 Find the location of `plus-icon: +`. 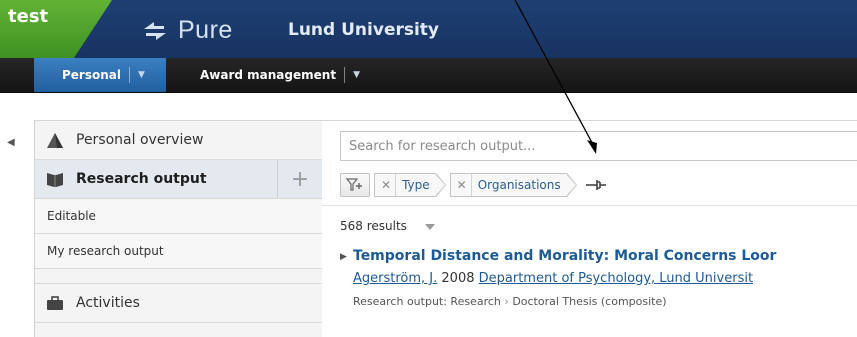

plus-icon: + is located at coordinates (300, 179).